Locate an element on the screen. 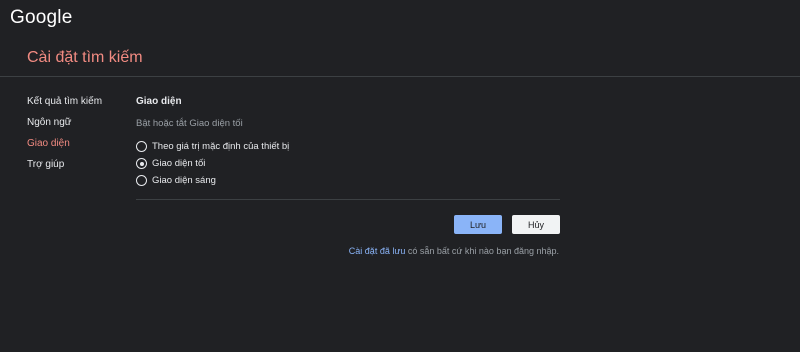 This screenshot has width=800, height=352. radio-option-device-default: Theo giá trị mặc định của thiết bị is located at coordinates (348, 146).